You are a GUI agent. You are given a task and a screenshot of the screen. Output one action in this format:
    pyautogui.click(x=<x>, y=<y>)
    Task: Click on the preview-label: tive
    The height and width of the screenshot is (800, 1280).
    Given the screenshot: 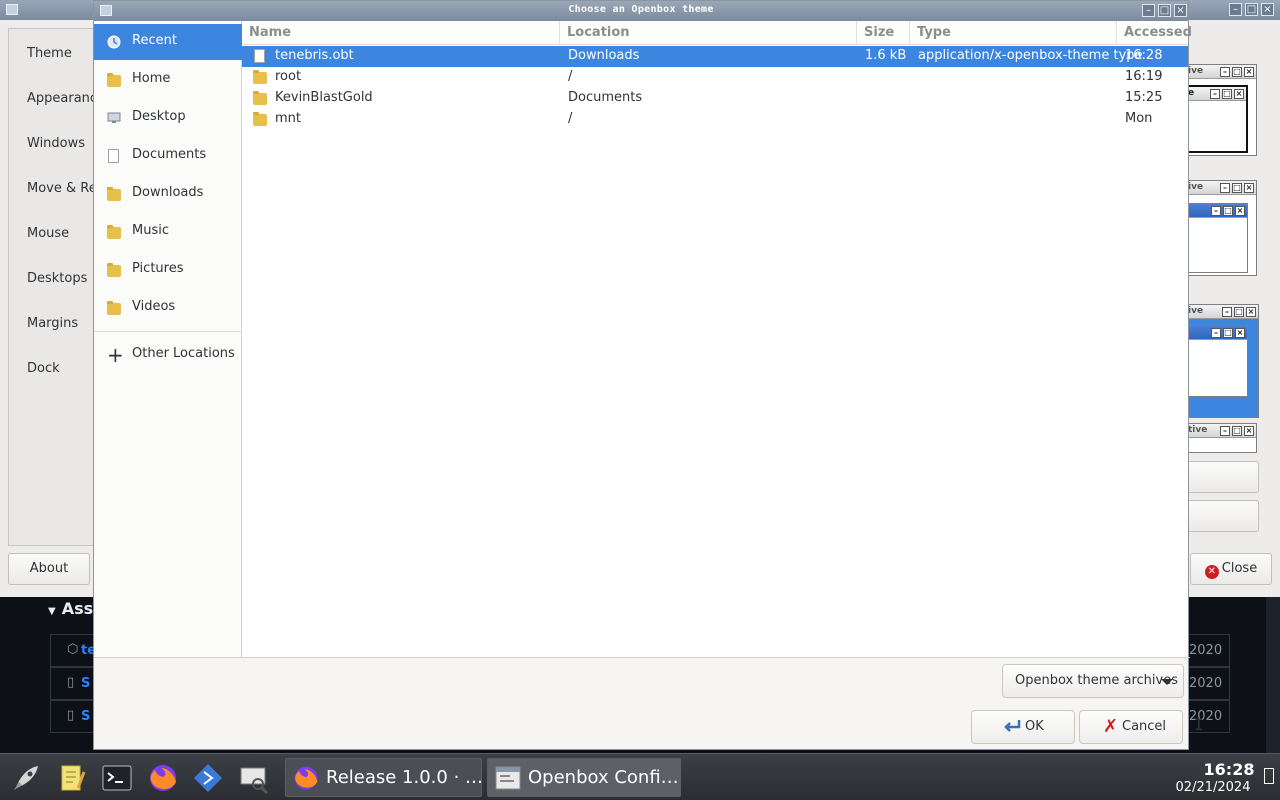 What is the action you would take?
    pyautogui.click(x=1198, y=430)
    